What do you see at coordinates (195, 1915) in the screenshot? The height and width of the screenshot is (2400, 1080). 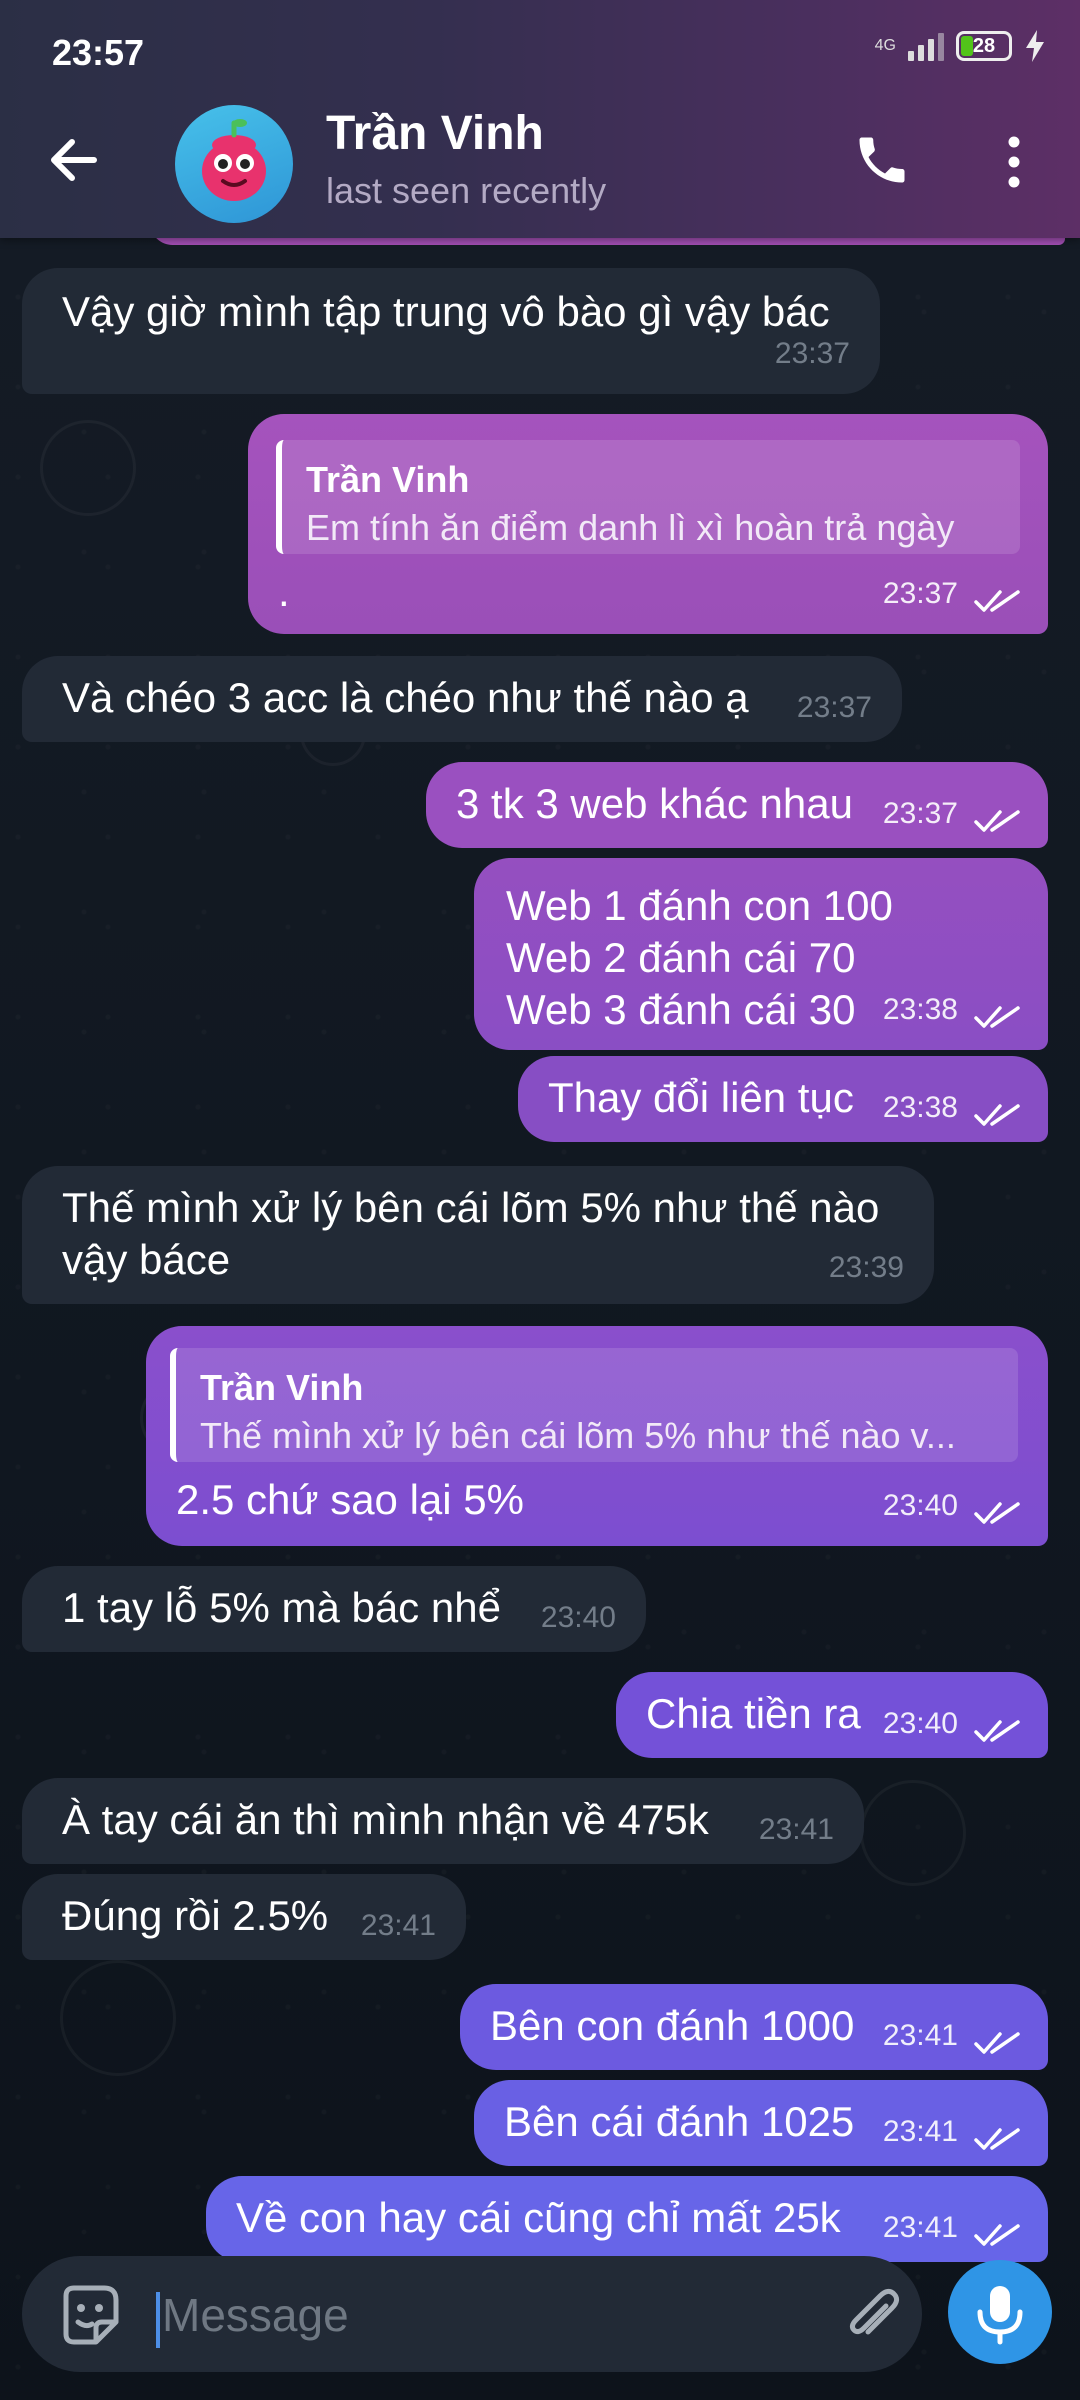 I see `message-text: Đúng rồi 2.5%` at bounding box center [195, 1915].